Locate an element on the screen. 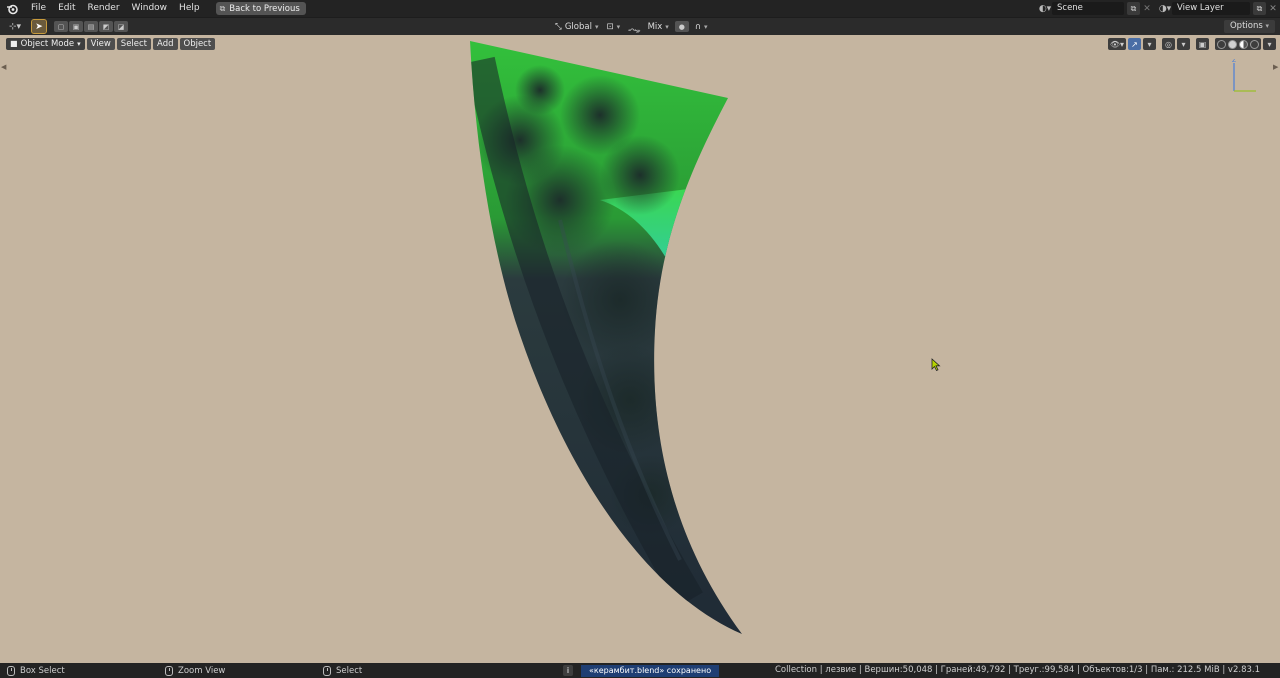 This screenshot has height=678, width=1280. menu-render: Render is located at coordinates (104, 8).